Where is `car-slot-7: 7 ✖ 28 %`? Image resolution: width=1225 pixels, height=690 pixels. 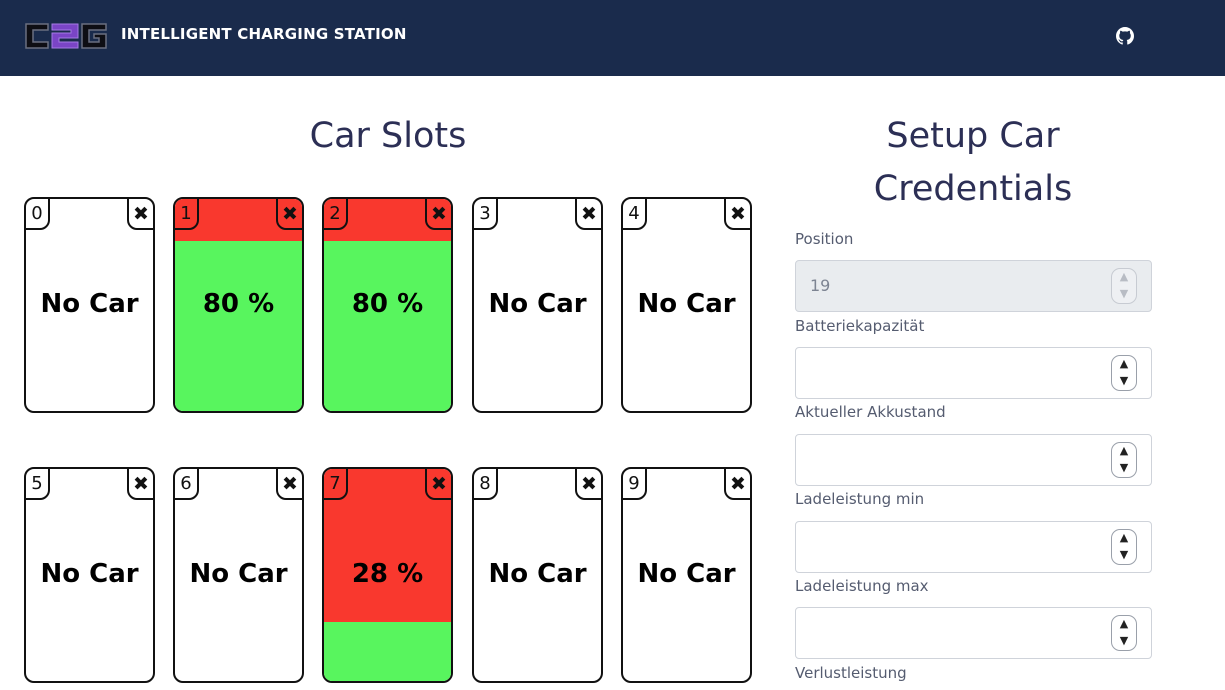
car-slot-7: 7 ✖ 28 % is located at coordinates (387, 575).